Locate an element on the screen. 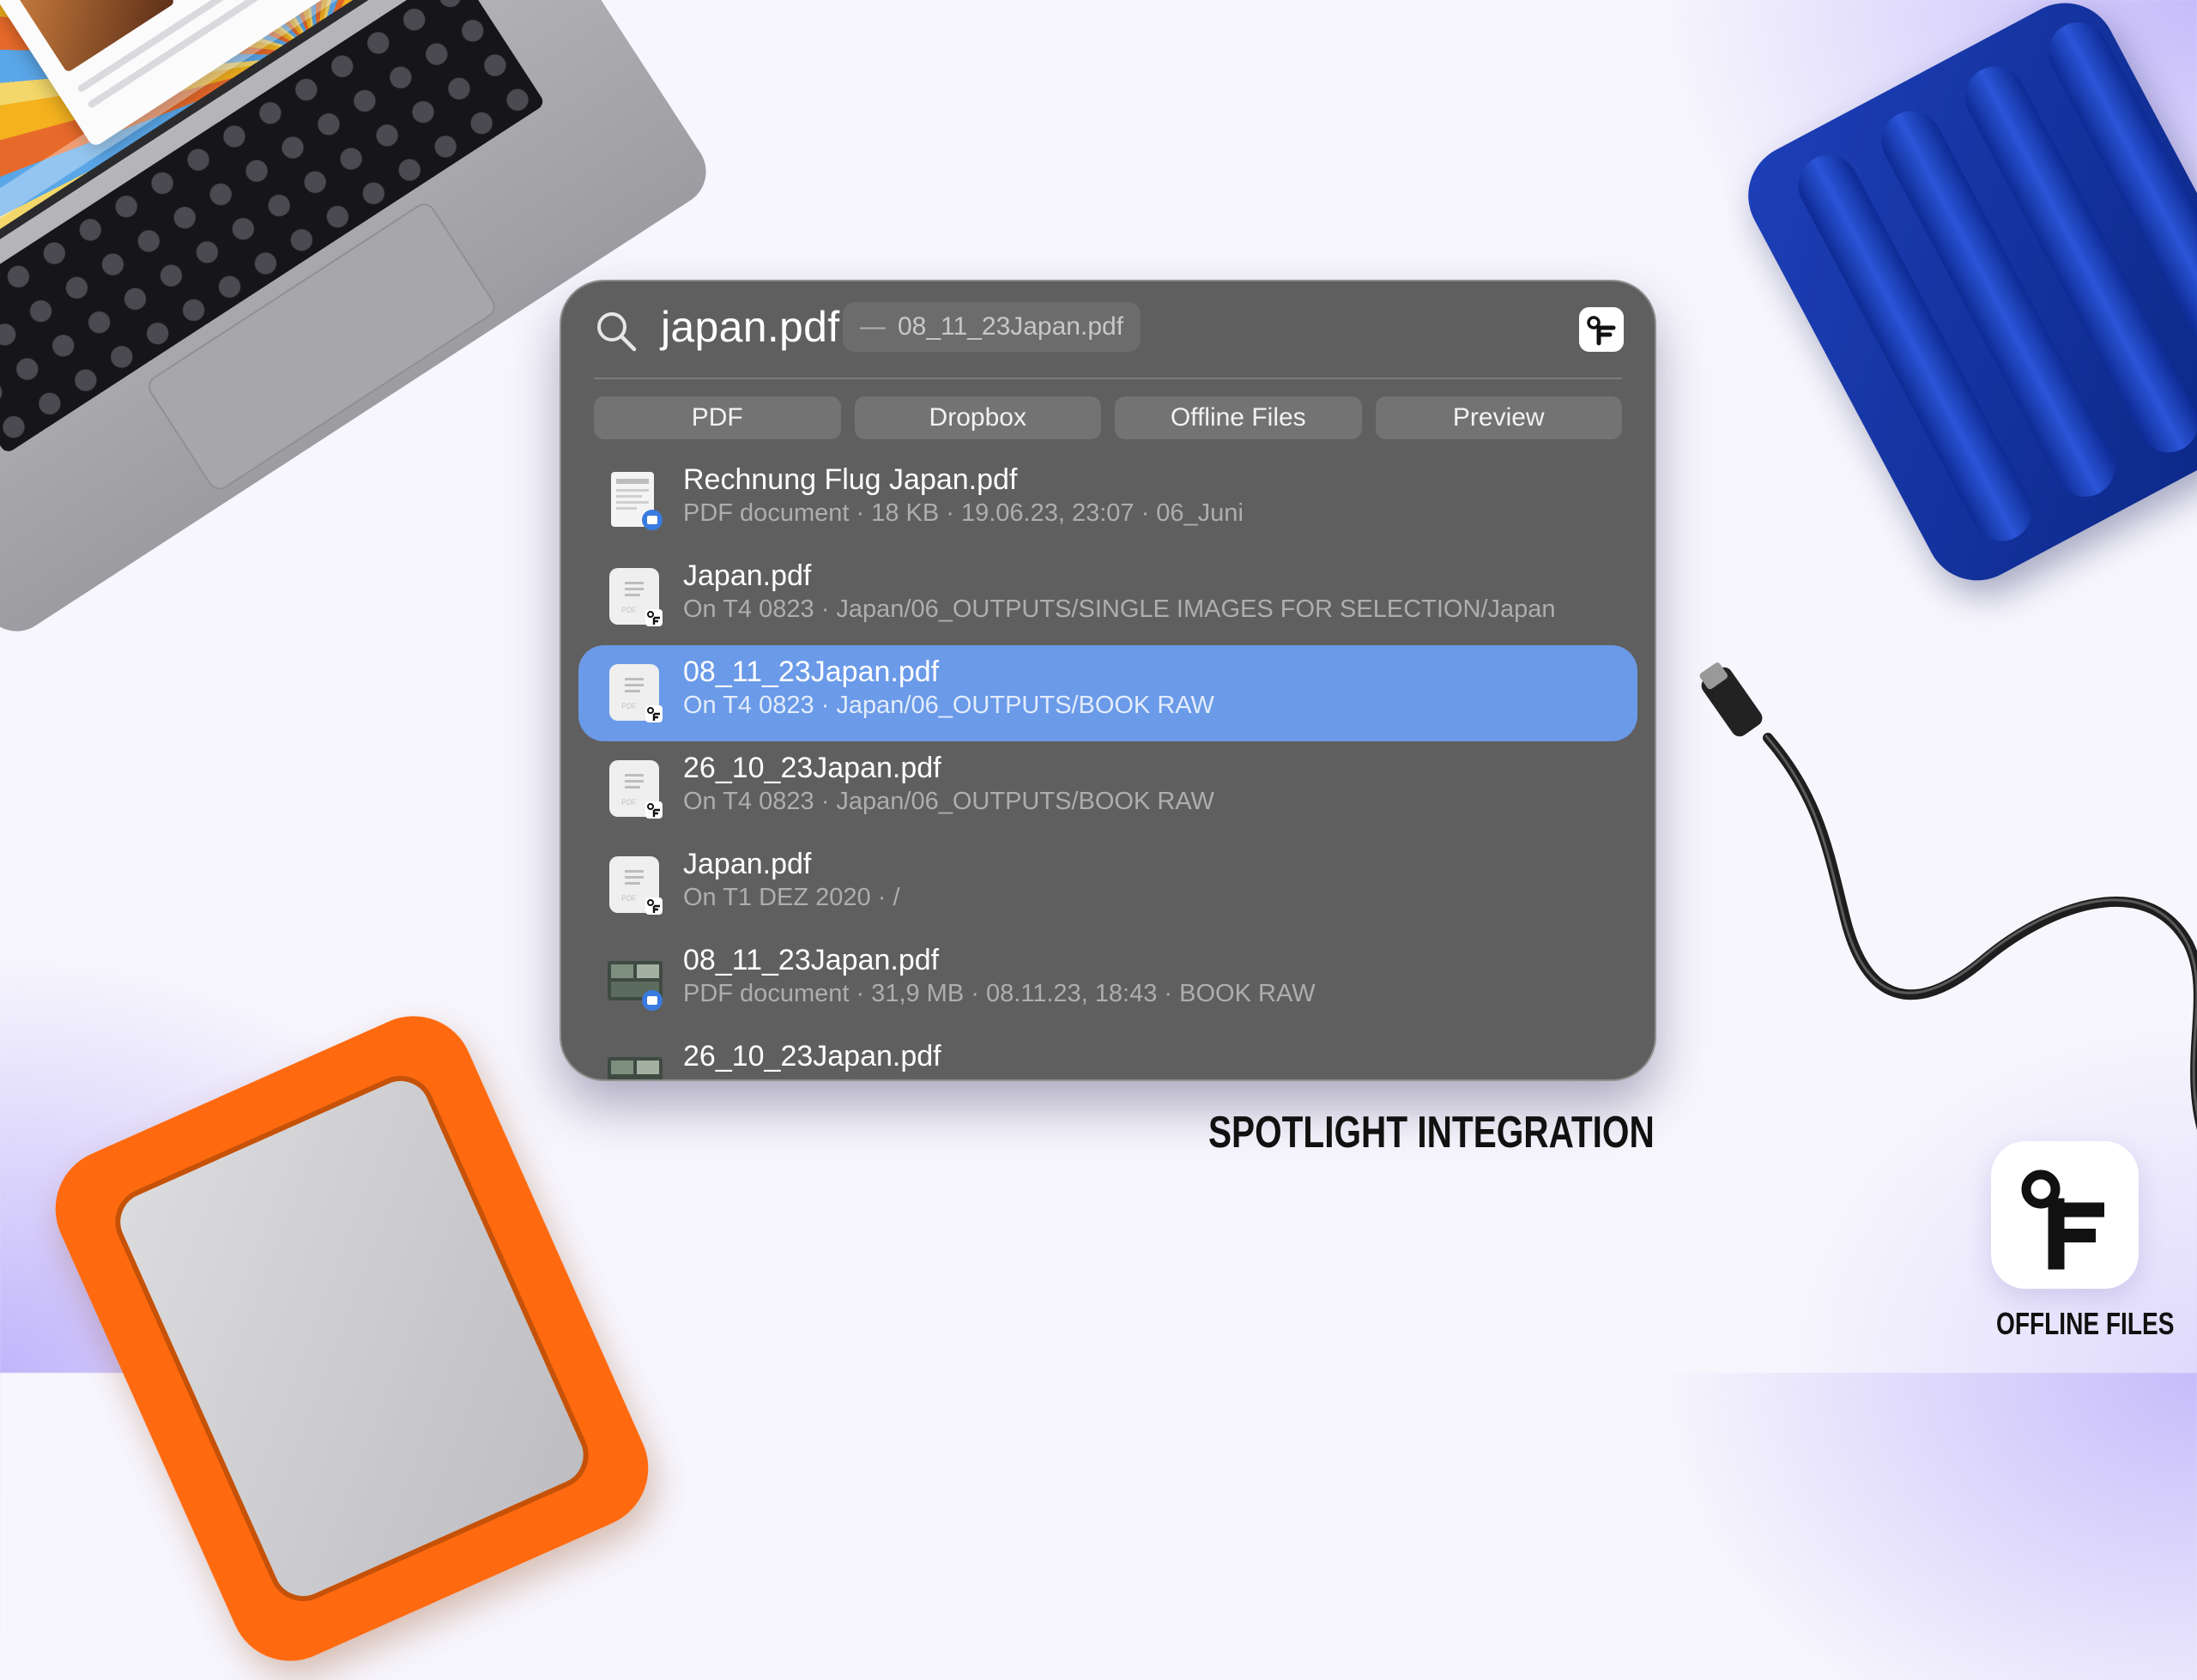  result-row: 26_10_23Japan.pdf is located at coordinates (1107, 1054).